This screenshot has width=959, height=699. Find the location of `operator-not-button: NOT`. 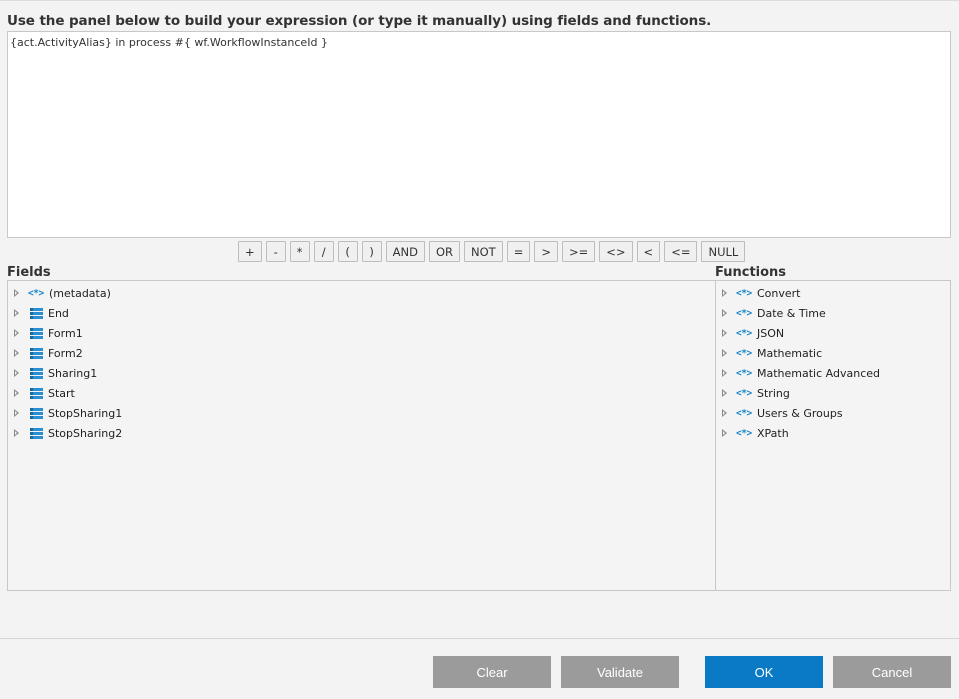

operator-not-button: NOT is located at coordinates (483, 251).